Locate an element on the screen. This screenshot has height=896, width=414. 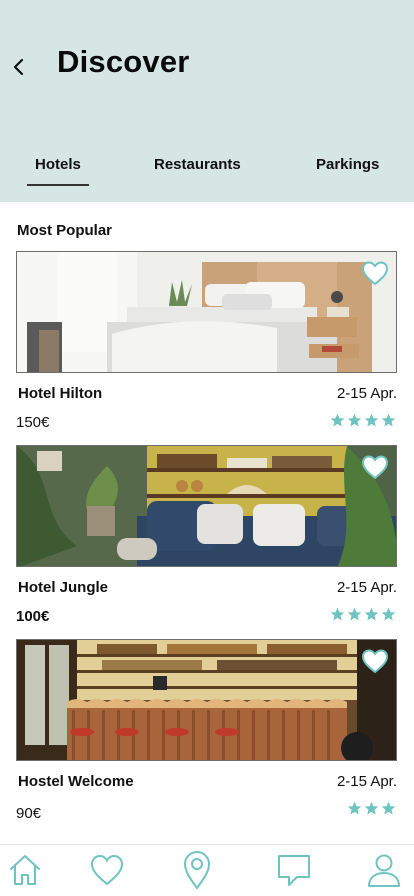
tab-hotels: Hotels is located at coordinates (58, 164).